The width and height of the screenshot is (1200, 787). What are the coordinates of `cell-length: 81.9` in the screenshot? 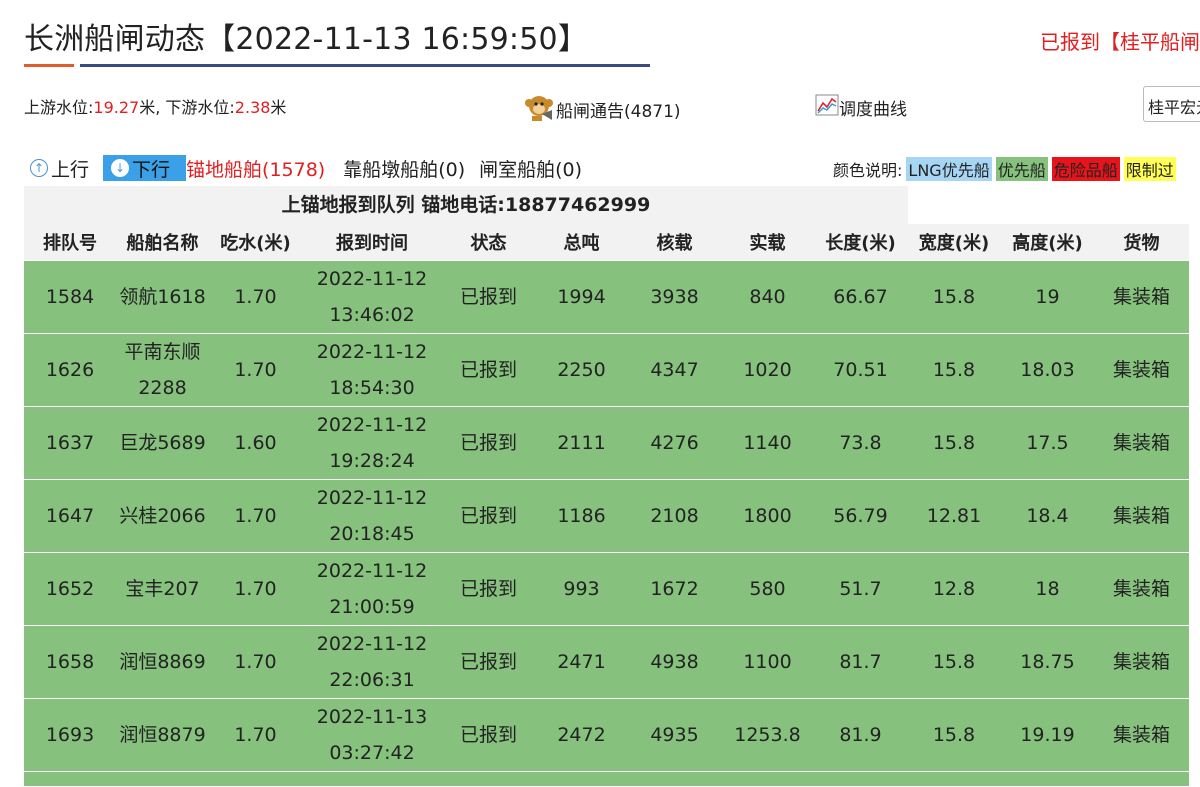 It's located at (860, 735).